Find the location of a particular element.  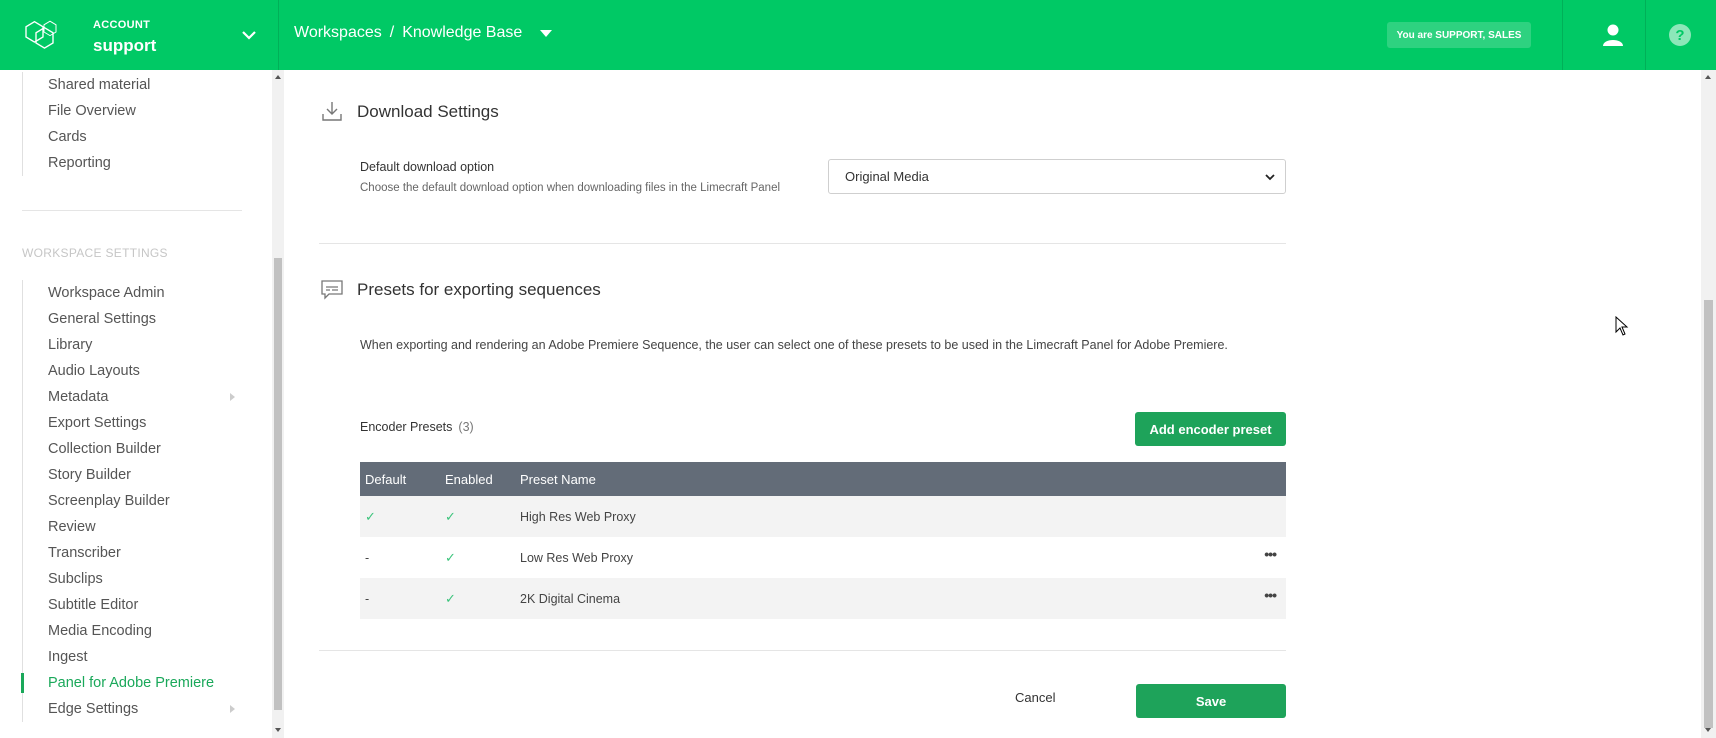

sidebar-item-label: Reporting is located at coordinates (79, 163).